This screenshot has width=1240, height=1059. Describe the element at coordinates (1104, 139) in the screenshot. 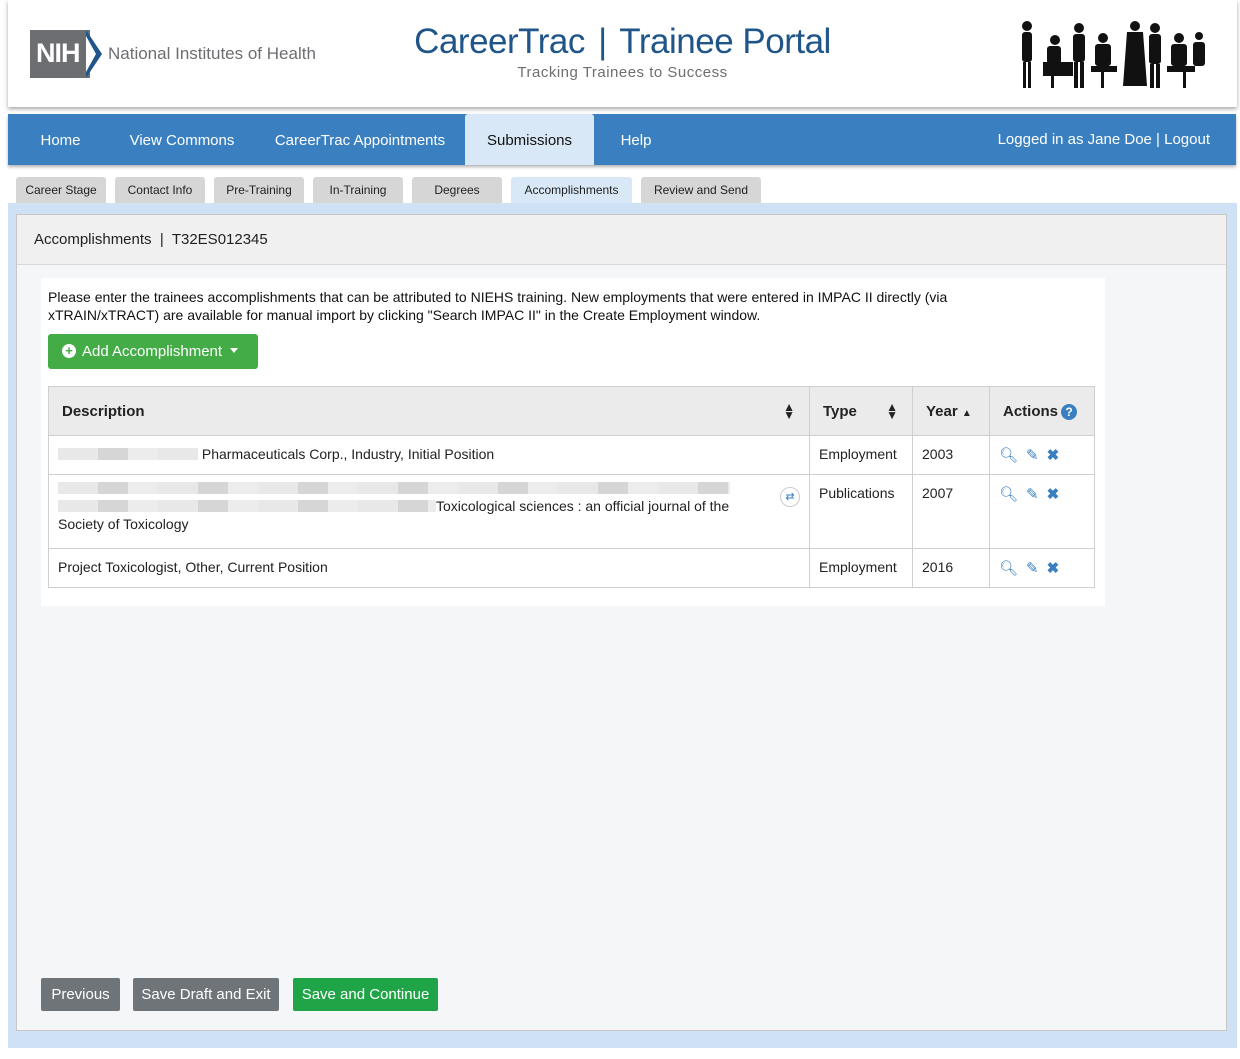

I see `login-status-link: Logged in as Jane Doe | Logout` at that location.